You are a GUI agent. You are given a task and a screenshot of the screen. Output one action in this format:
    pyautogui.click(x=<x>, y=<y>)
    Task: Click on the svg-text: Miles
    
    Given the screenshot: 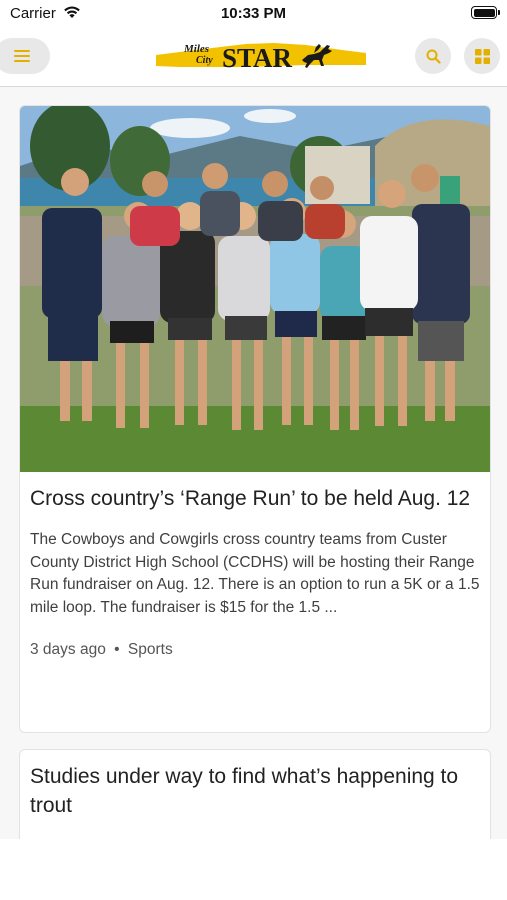 What is the action you would take?
    pyautogui.click(x=196, y=49)
    